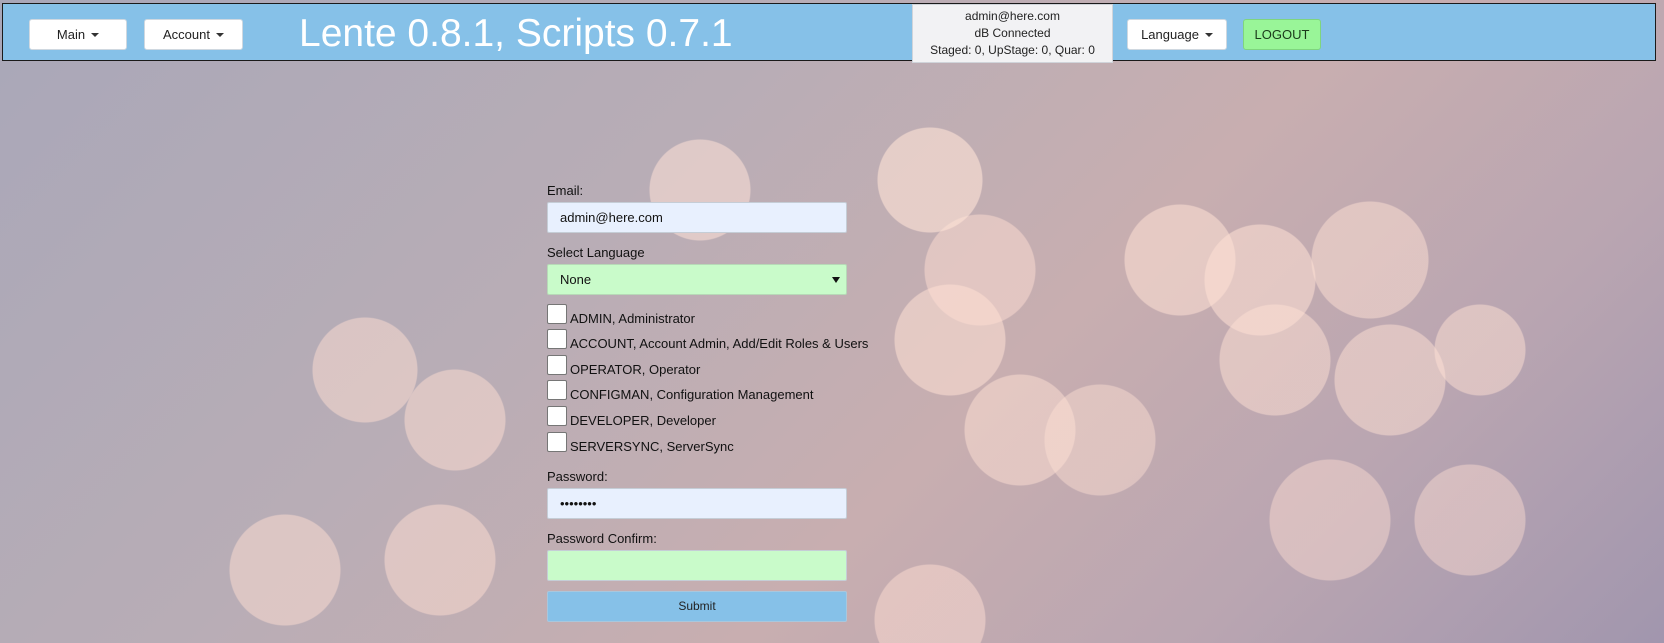 This screenshot has height=643, width=1664. What do you see at coordinates (557, 390) in the screenshot?
I see `role-checkbox-configman` at bounding box center [557, 390].